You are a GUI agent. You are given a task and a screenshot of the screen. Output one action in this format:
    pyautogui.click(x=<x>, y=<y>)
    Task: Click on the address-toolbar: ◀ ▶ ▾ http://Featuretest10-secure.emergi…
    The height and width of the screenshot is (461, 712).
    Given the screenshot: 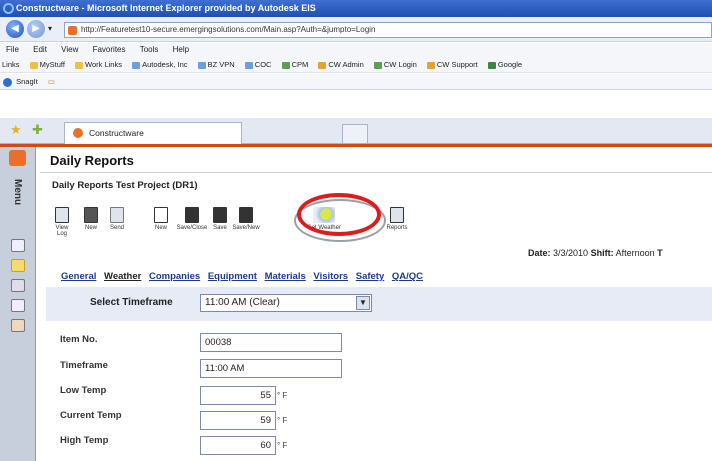 What is the action you would take?
    pyautogui.click(x=356, y=29)
    